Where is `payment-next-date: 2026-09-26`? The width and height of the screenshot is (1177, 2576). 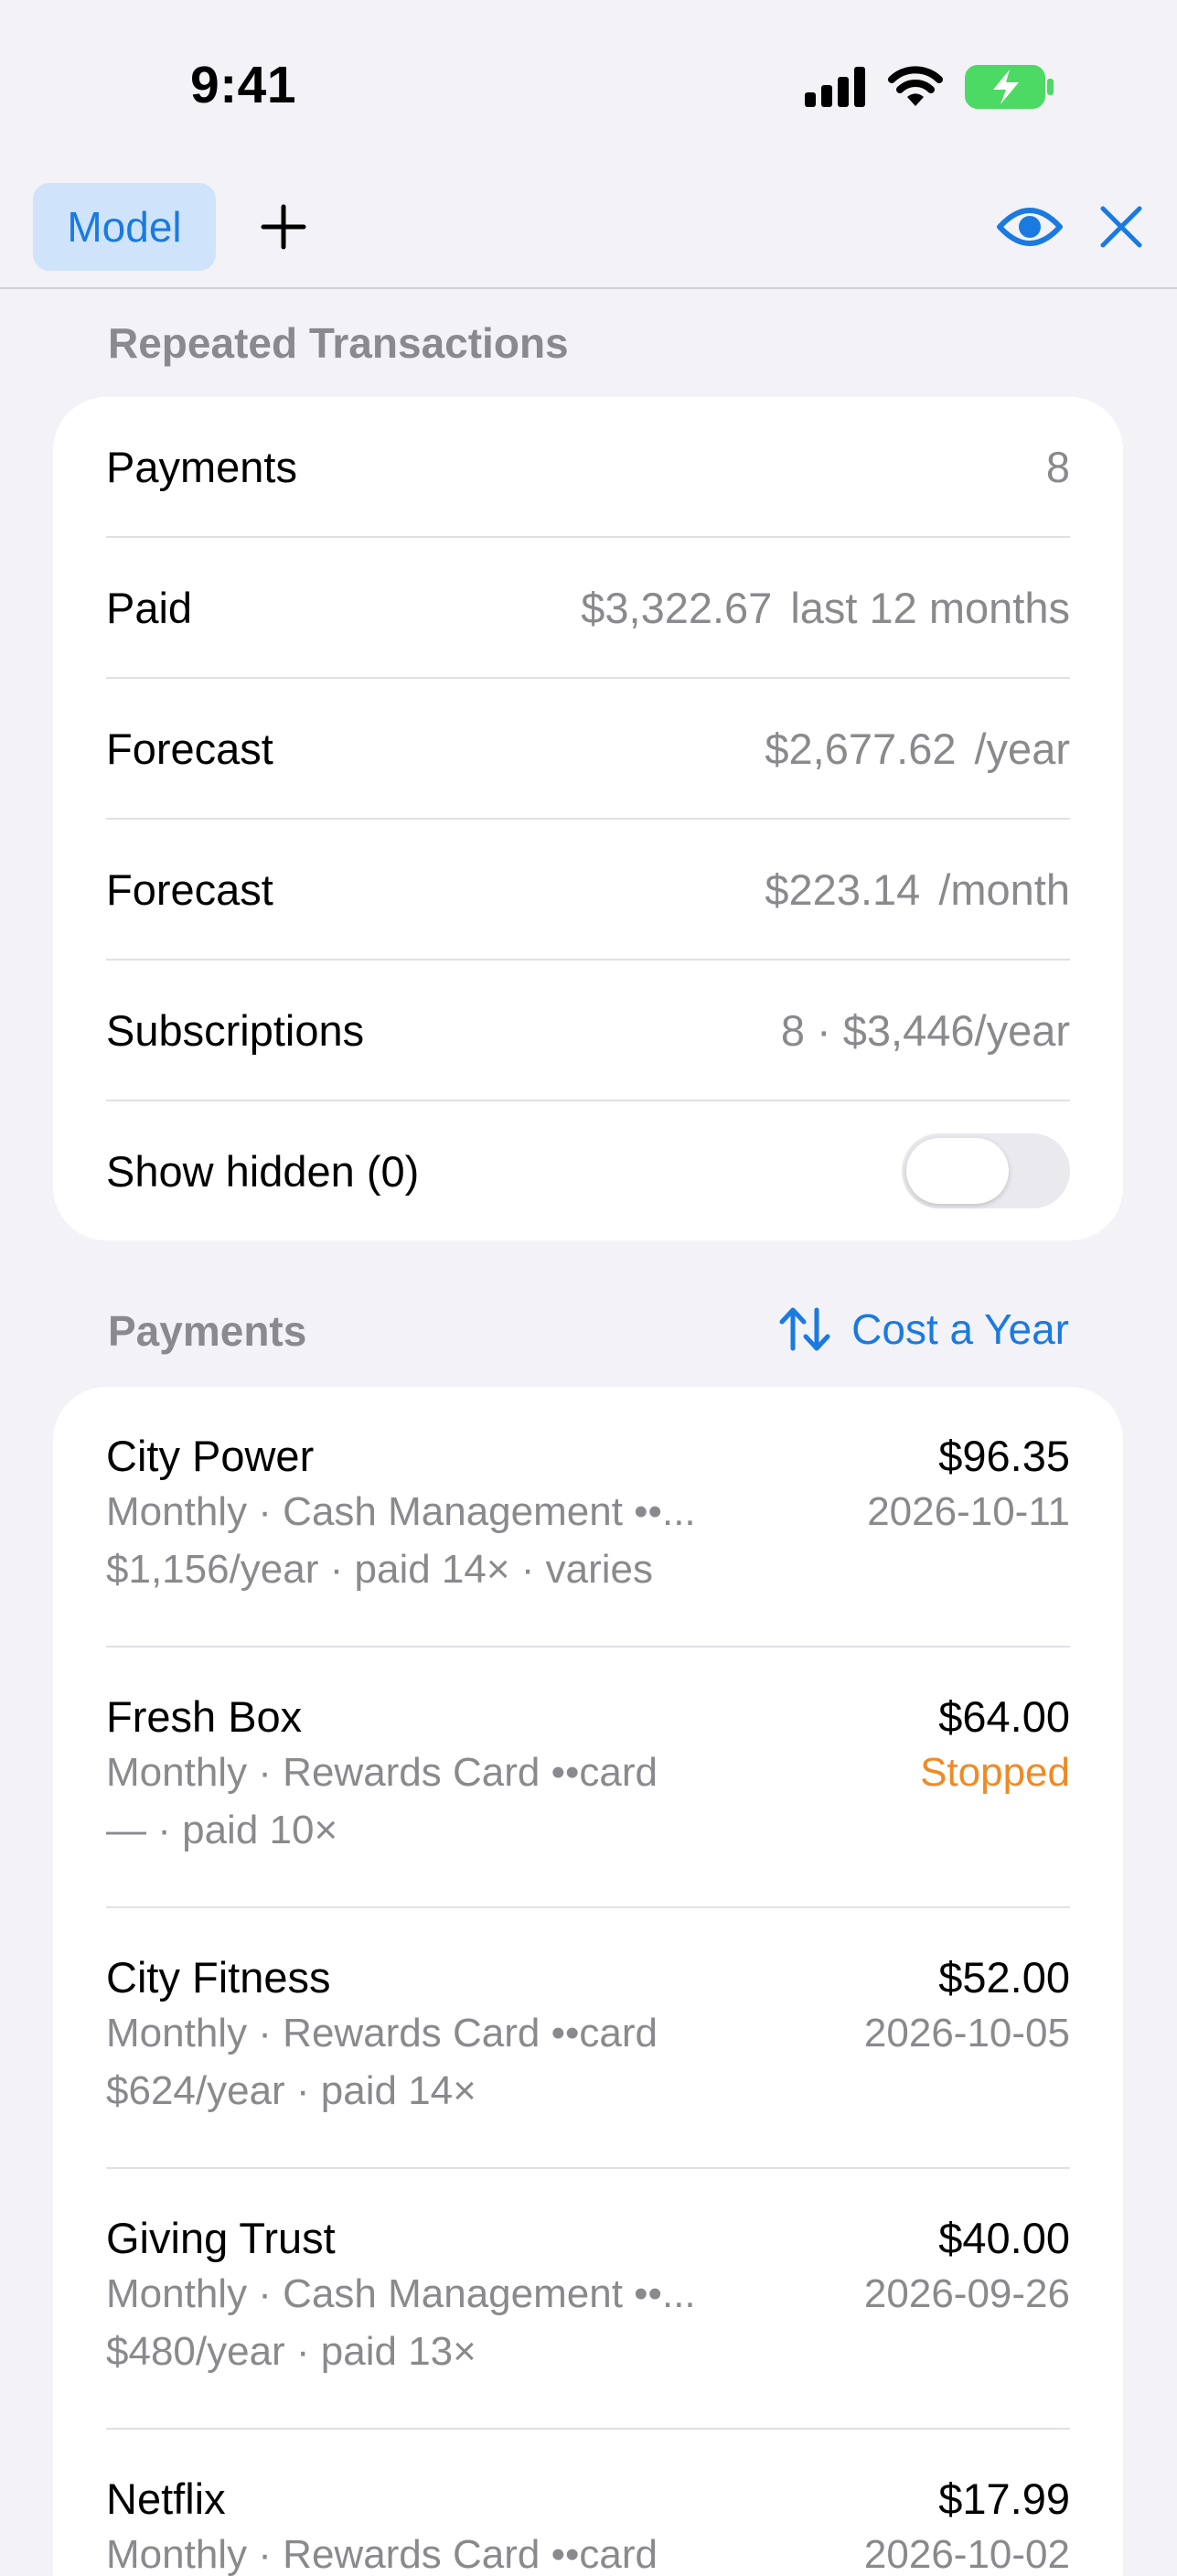
payment-next-date: 2026-09-26 is located at coordinates (966, 2293).